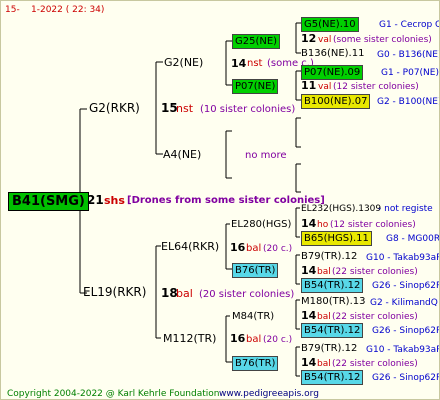 The height and width of the screenshot is (400, 440). What do you see at coordinates (95, 200) in the screenshot?
I see `root-count: 21` at bounding box center [95, 200].